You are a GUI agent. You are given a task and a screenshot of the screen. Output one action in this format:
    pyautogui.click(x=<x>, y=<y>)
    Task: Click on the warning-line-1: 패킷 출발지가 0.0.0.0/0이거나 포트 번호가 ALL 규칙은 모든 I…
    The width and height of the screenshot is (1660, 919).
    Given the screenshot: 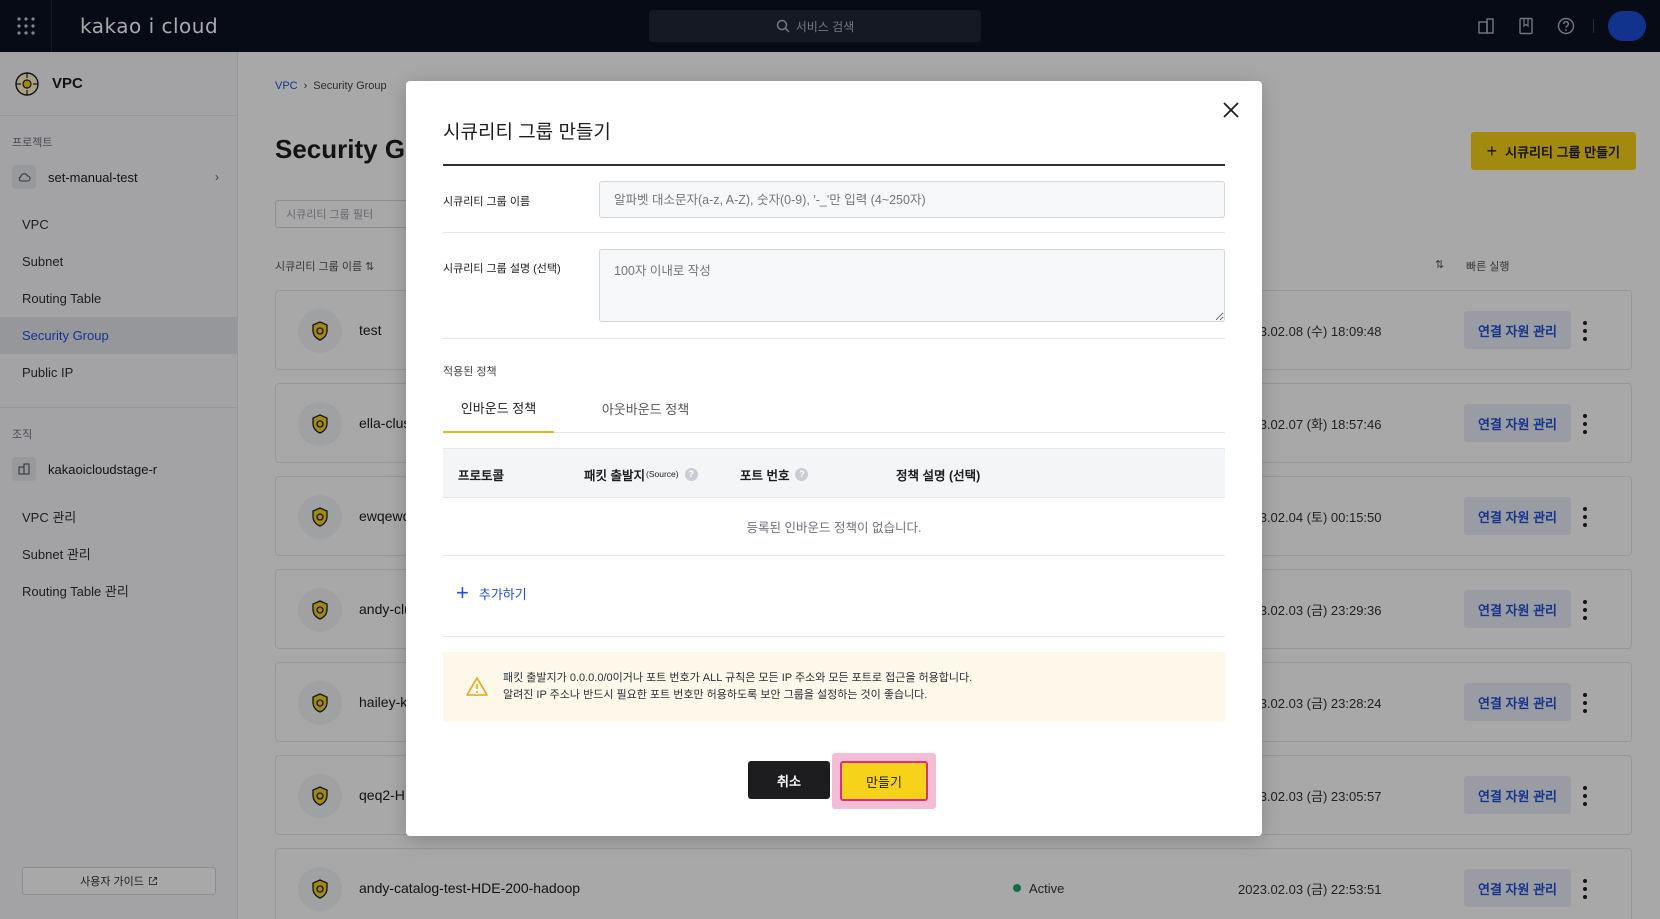 What is the action you would take?
    pyautogui.click(x=738, y=678)
    